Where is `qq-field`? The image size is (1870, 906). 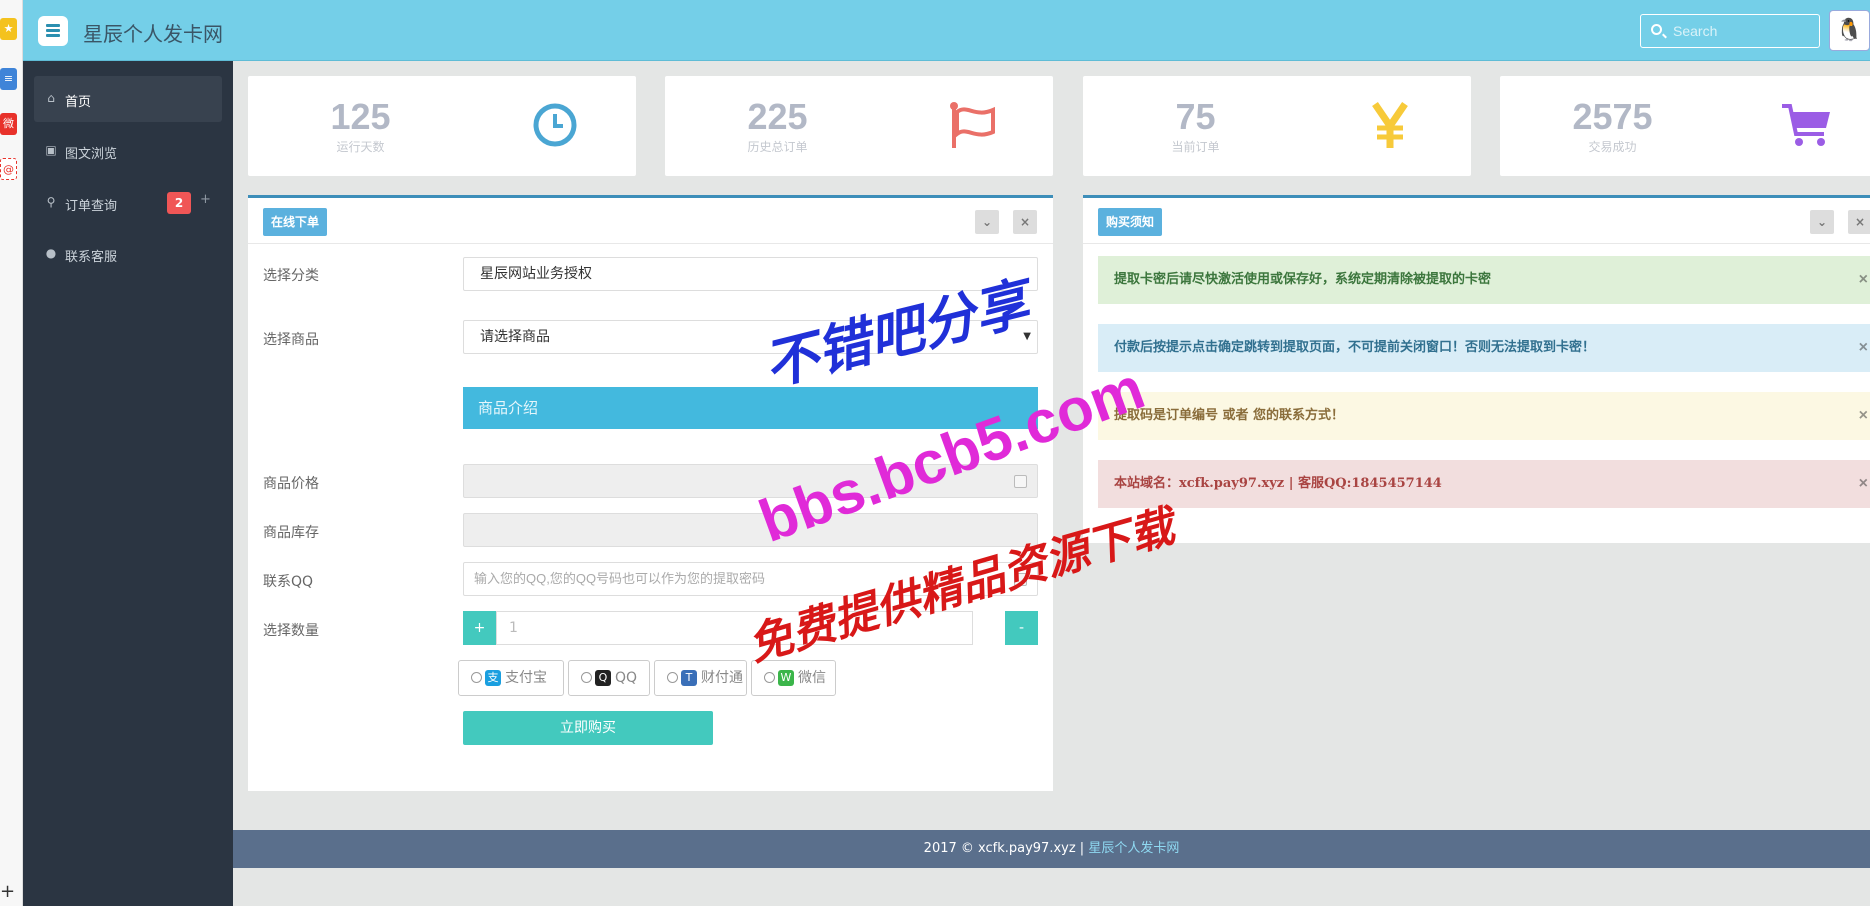
qq-field is located at coordinates (750, 579).